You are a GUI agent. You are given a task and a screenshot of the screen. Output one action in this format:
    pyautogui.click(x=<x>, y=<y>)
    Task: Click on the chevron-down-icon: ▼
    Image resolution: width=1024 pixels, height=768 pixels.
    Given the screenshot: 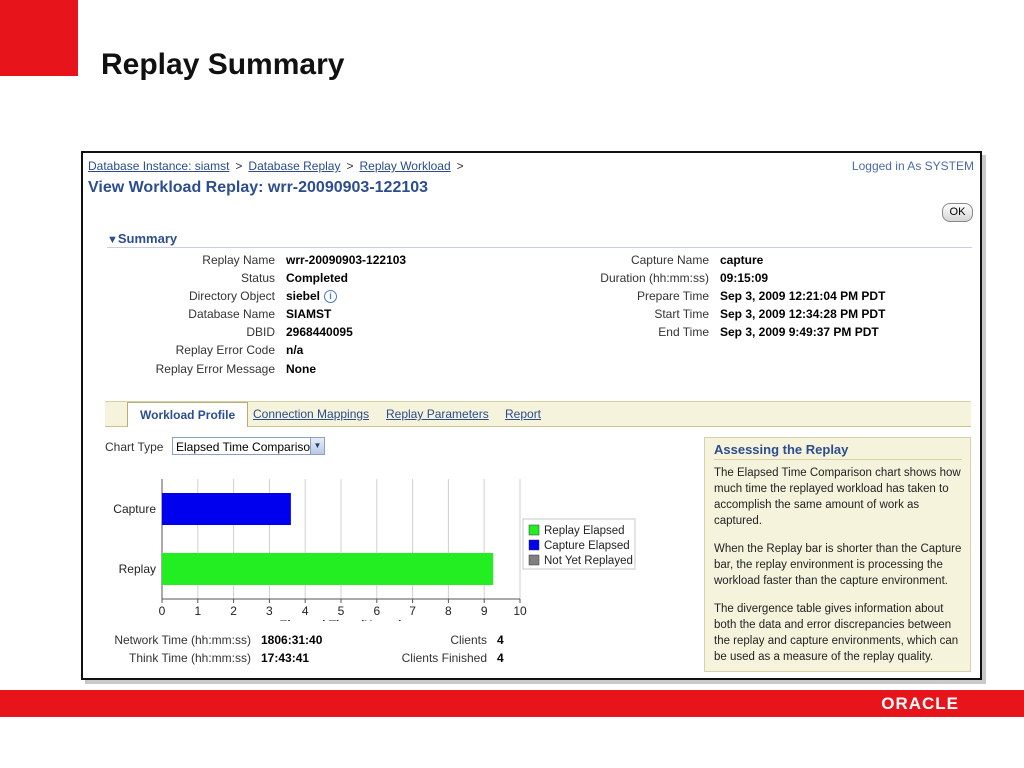 What is the action you would take?
    pyautogui.click(x=317, y=446)
    